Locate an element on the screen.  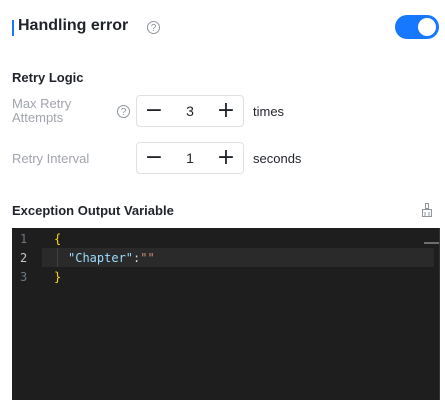
max-retry-label-line2: Attempts is located at coordinates (38, 117).